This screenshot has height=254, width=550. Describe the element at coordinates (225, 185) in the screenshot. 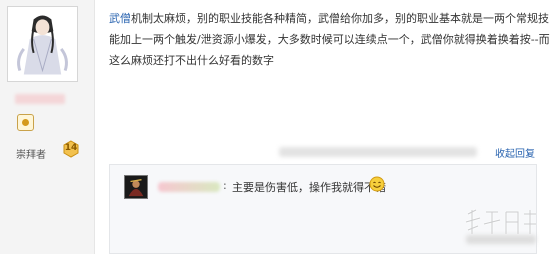

I see `reply-colon: :` at that location.